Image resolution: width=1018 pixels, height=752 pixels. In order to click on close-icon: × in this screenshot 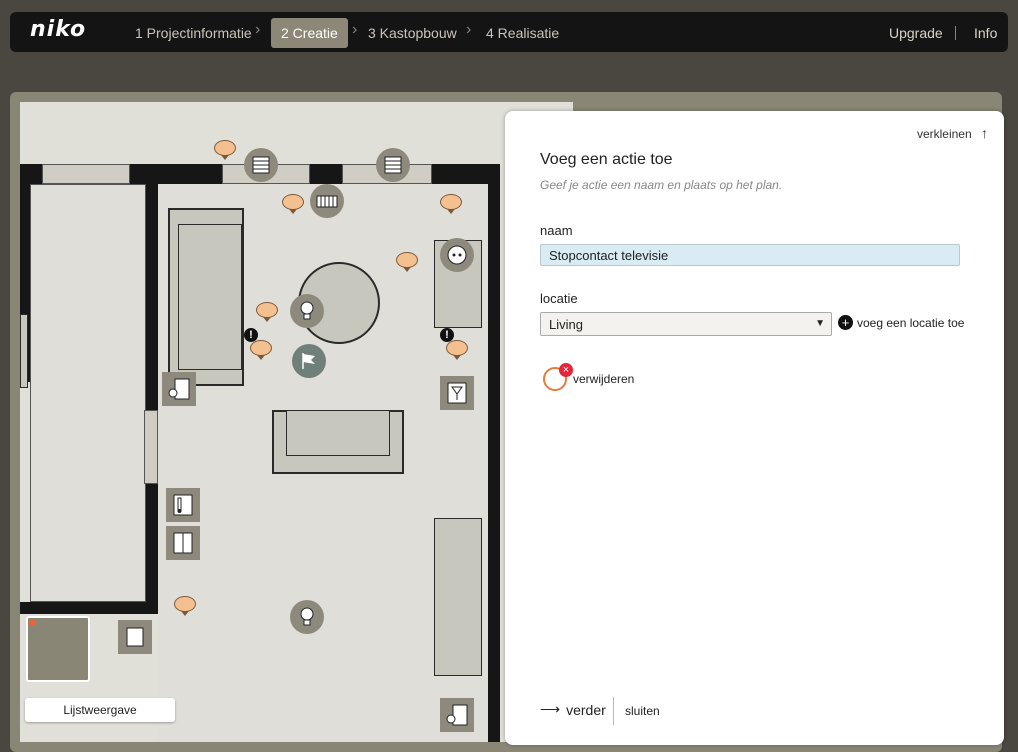, I will do `click(566, 370)`.